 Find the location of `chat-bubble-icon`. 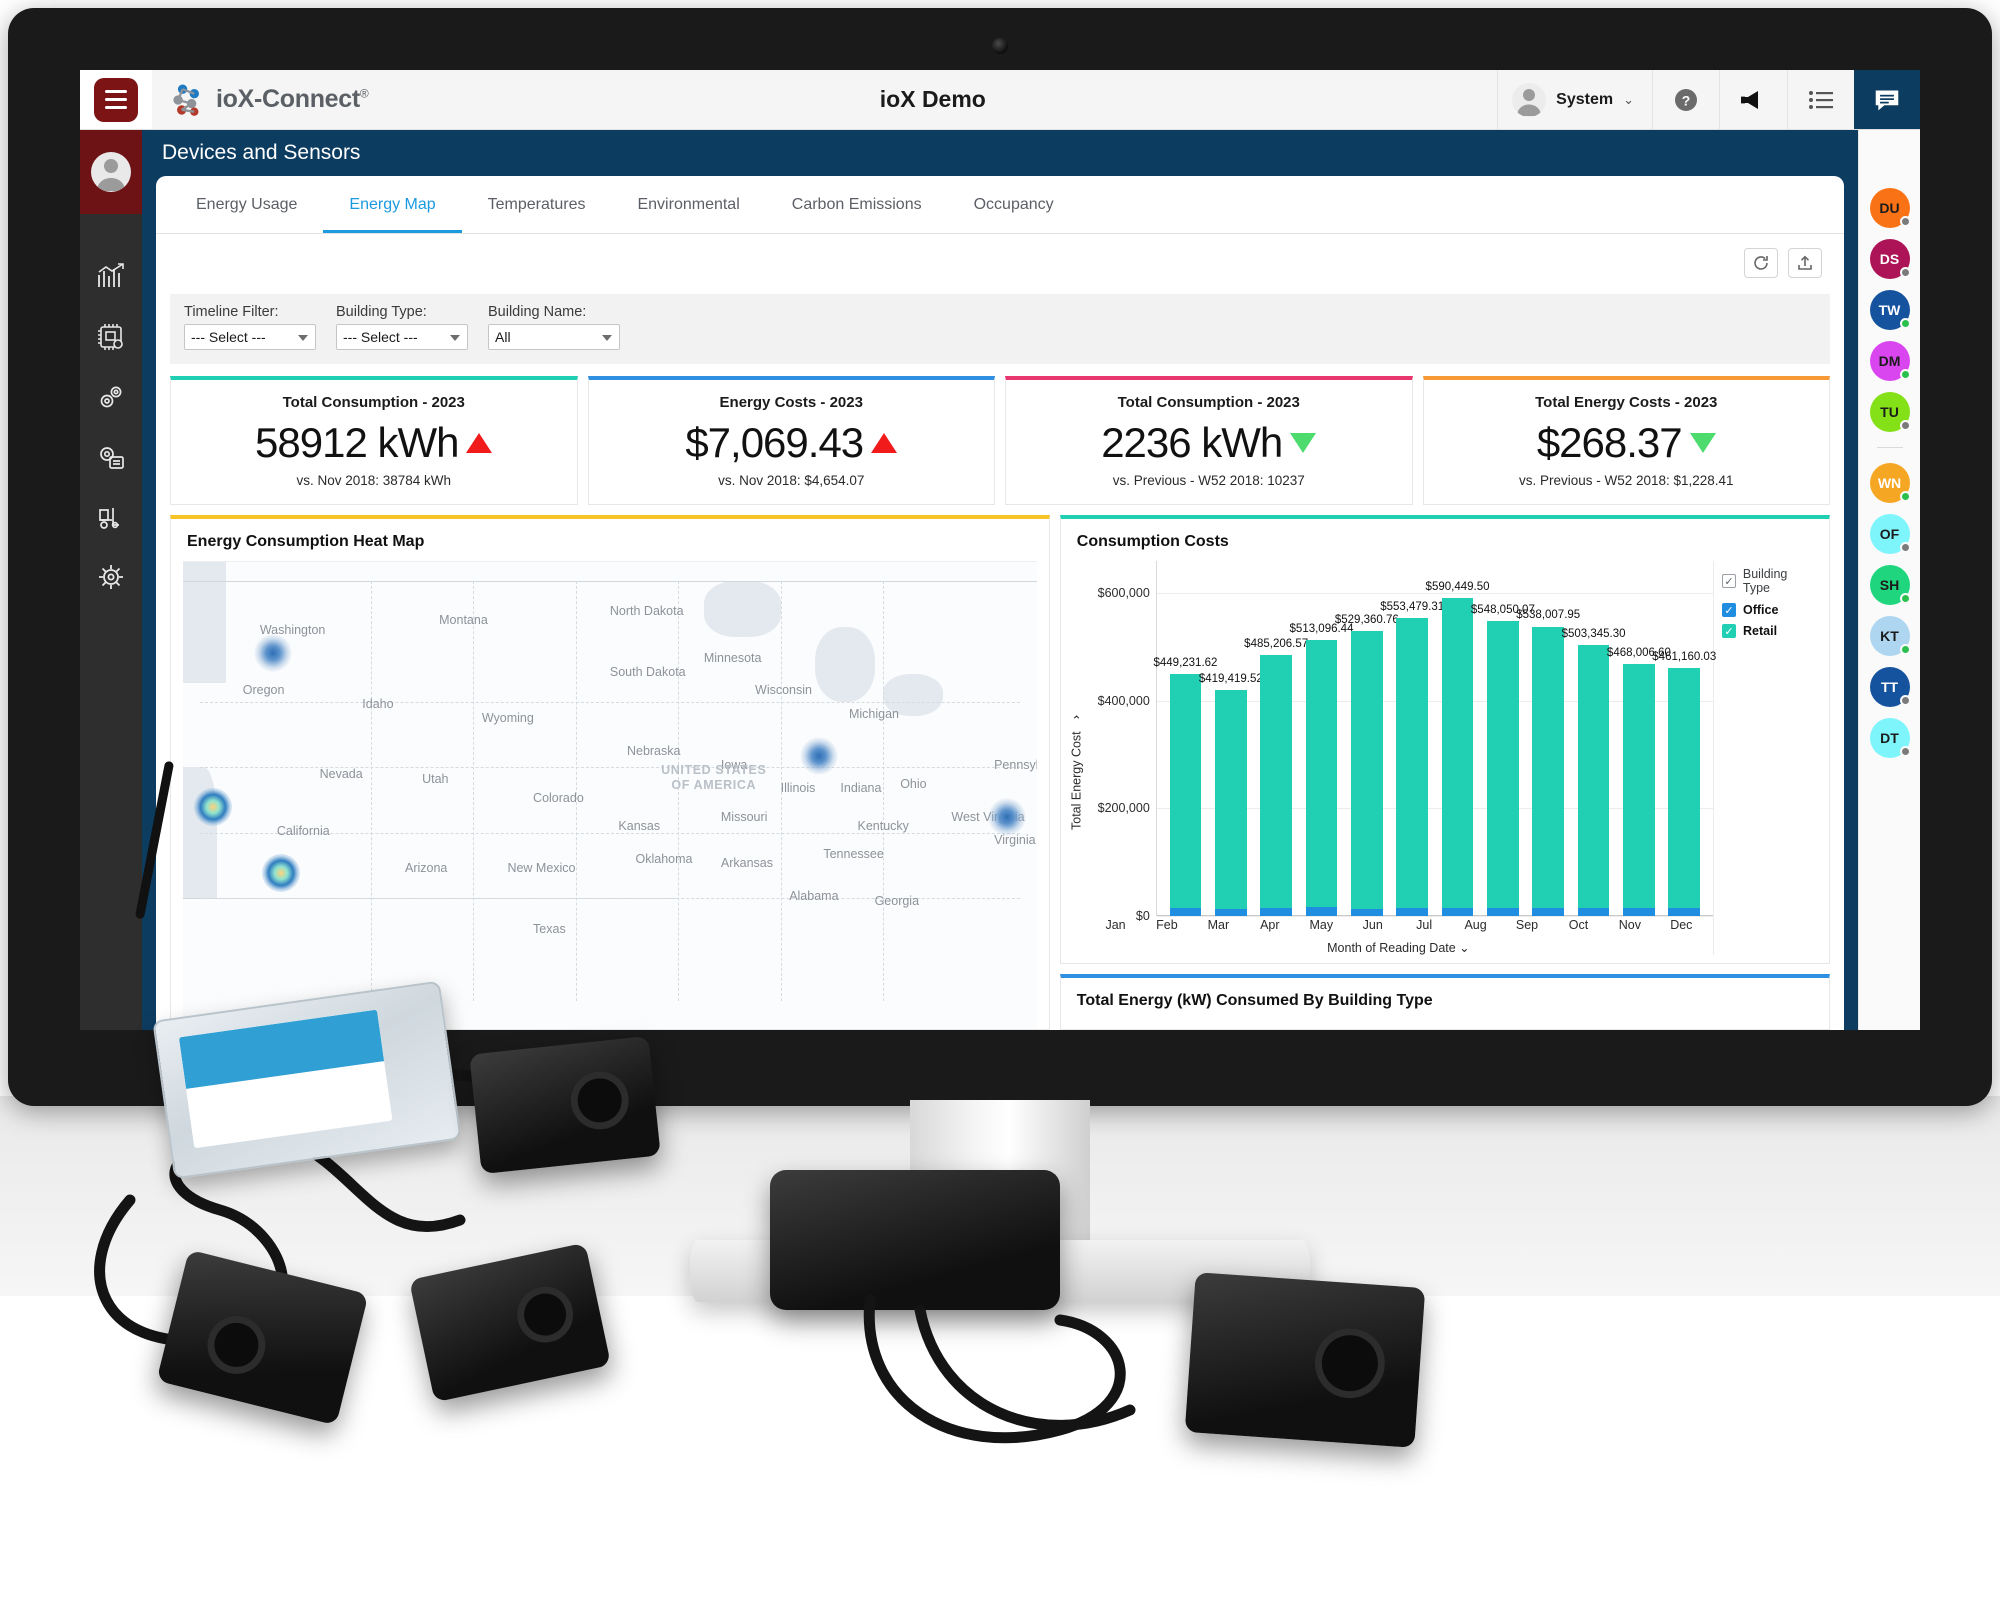

chat-bubble-icon is located at coordinates (1887, 99).